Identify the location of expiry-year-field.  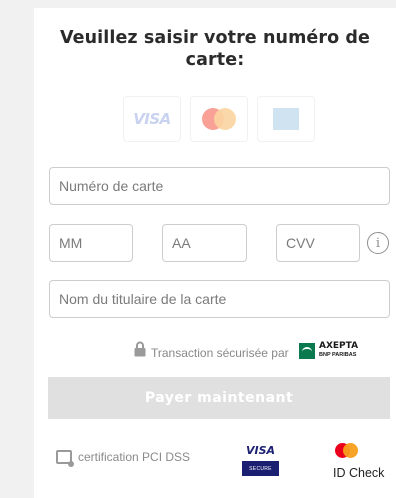
(204, 243).